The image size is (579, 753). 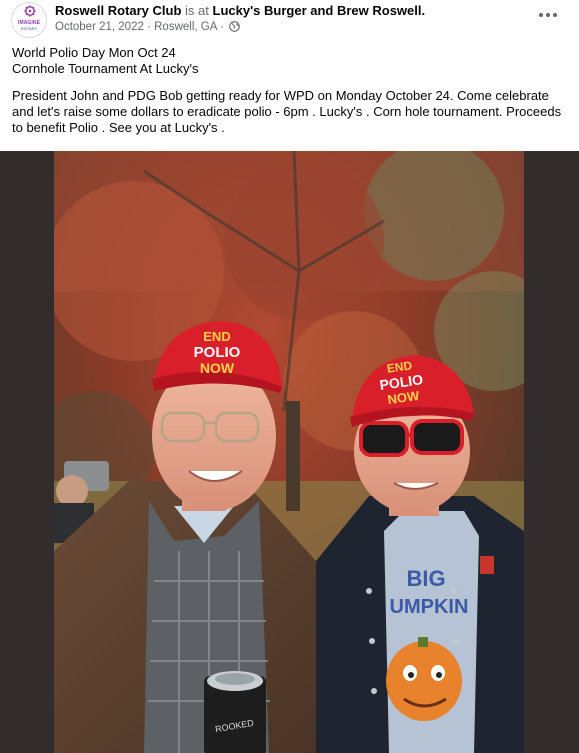 I want to click on rotary-wheel-icon, so click(x=30, y=11).